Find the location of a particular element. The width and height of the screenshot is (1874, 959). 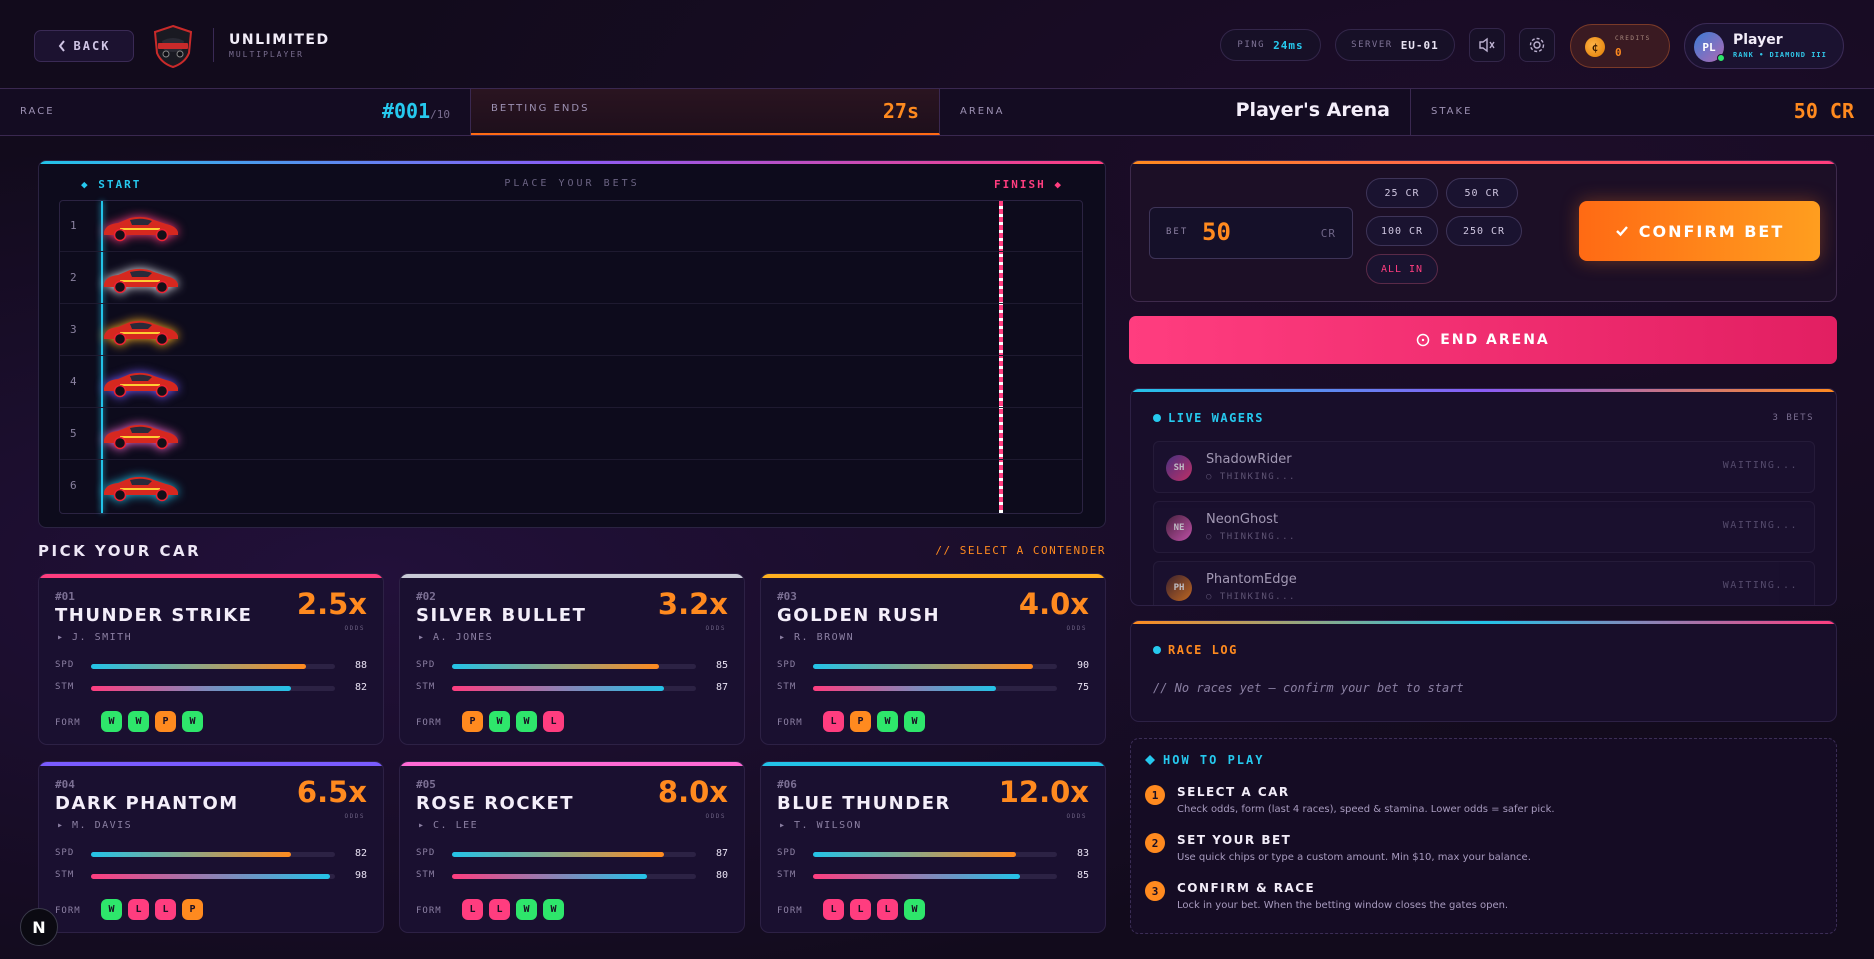

race-total: /10 is located at coordinates (440, 114).